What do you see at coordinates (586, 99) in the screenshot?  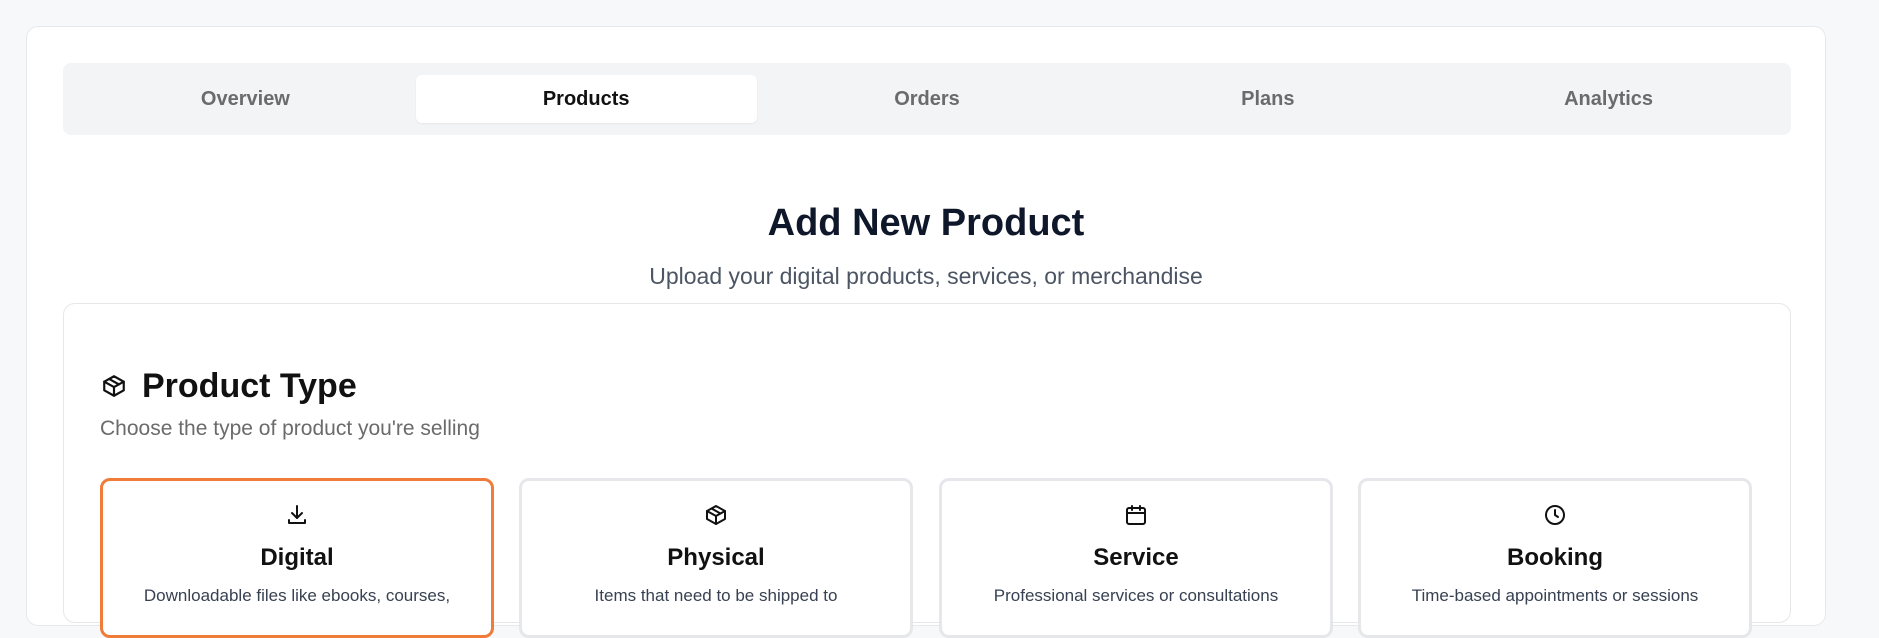 I see `tab-products: Products` at bounding box center [586, 99].